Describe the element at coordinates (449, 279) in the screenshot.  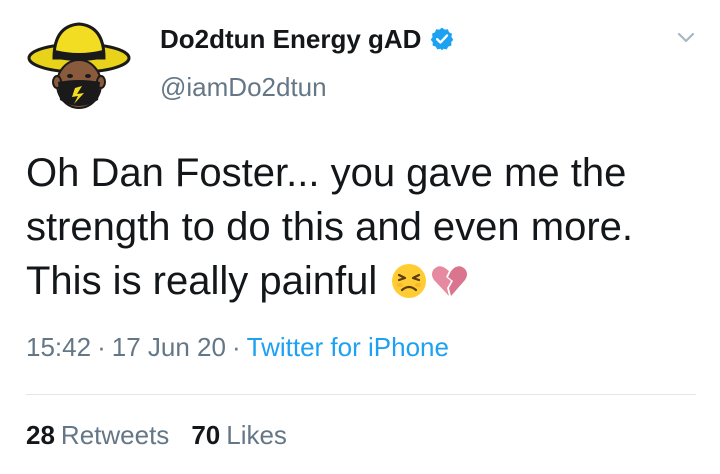
I see `broken-heart-emoji-icon` at that location.